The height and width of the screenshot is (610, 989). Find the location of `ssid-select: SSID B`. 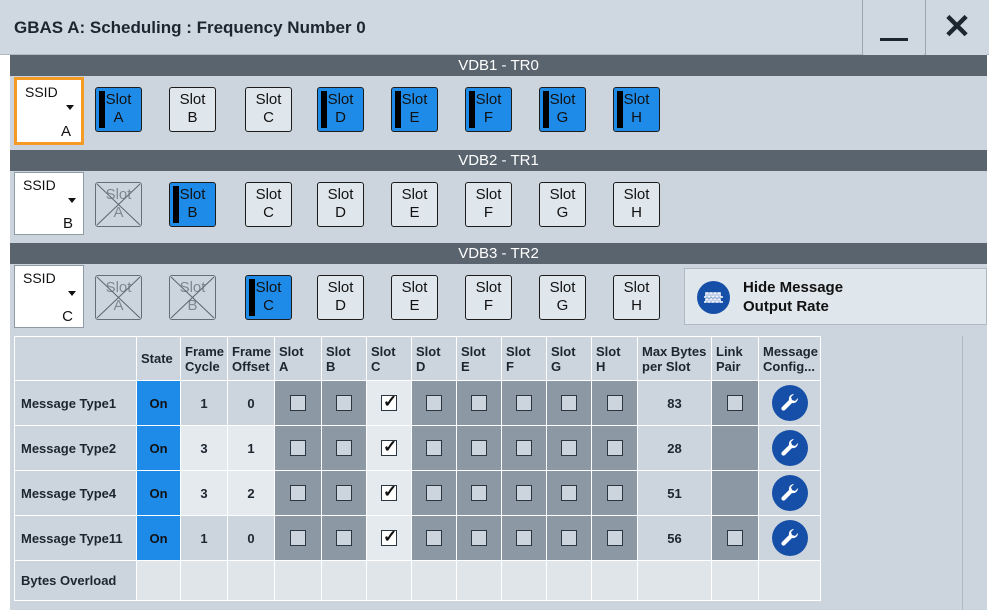

ssid-select: SSID B is located at coordinates (49, 203).